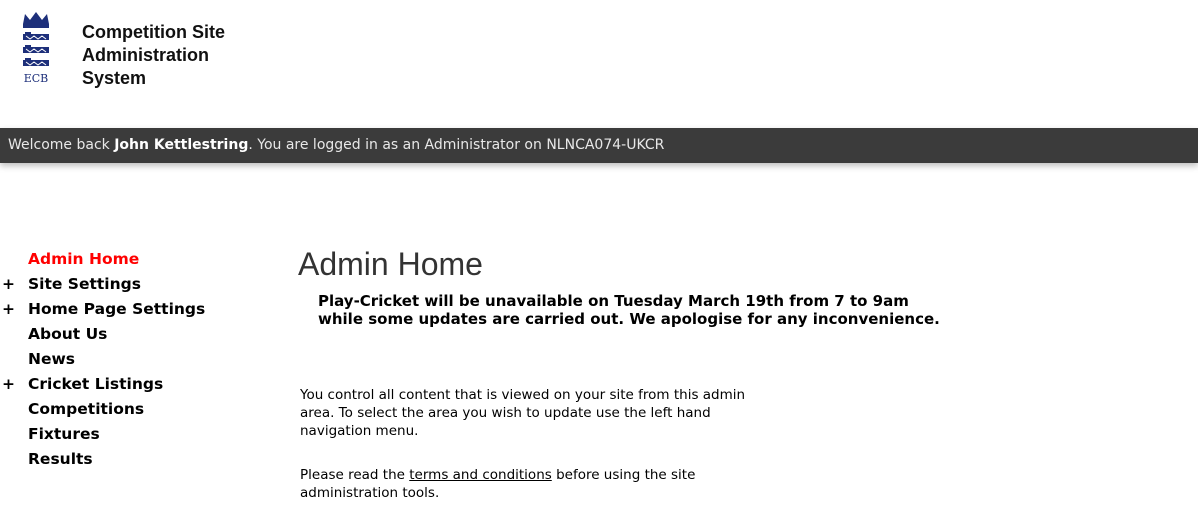  Describe the element at coordinates (64, 434) in the screenshot. I see `sidebar-item-label: Fixtures` at that location.